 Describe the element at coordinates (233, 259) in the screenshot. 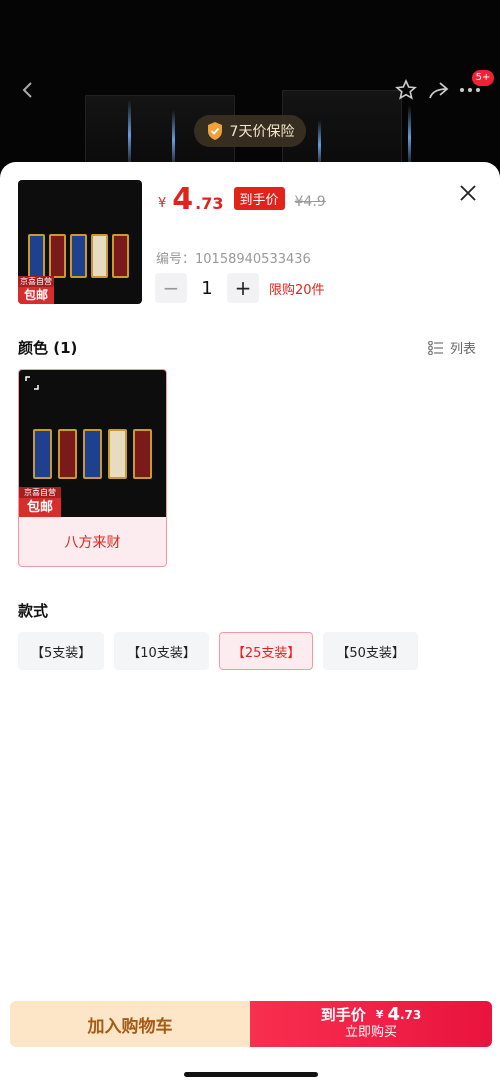

I see `sku-number: 编号：10158940533436` at that location.